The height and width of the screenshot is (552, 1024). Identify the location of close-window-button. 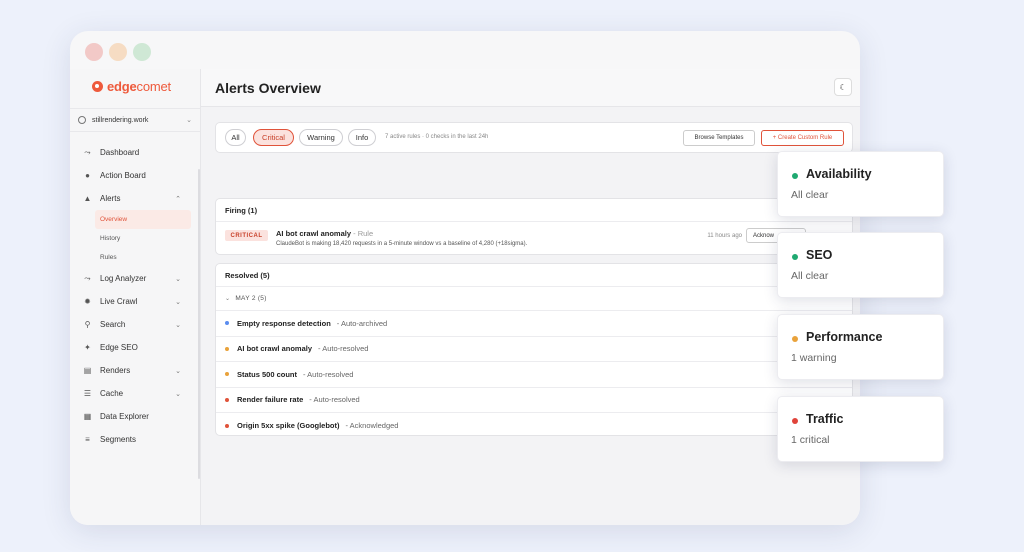
(94, 52).